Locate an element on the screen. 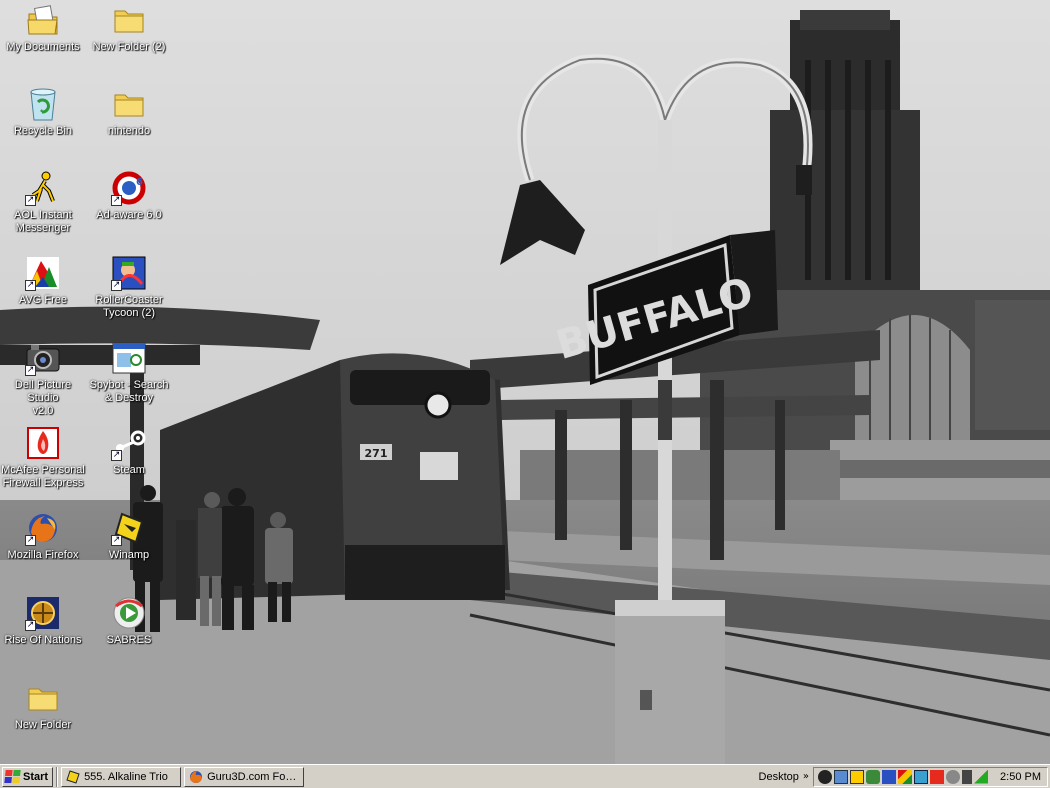 This screenshot has height=788, width=1050. winamp-icon: ↗ is located at coordinates (129, 528).